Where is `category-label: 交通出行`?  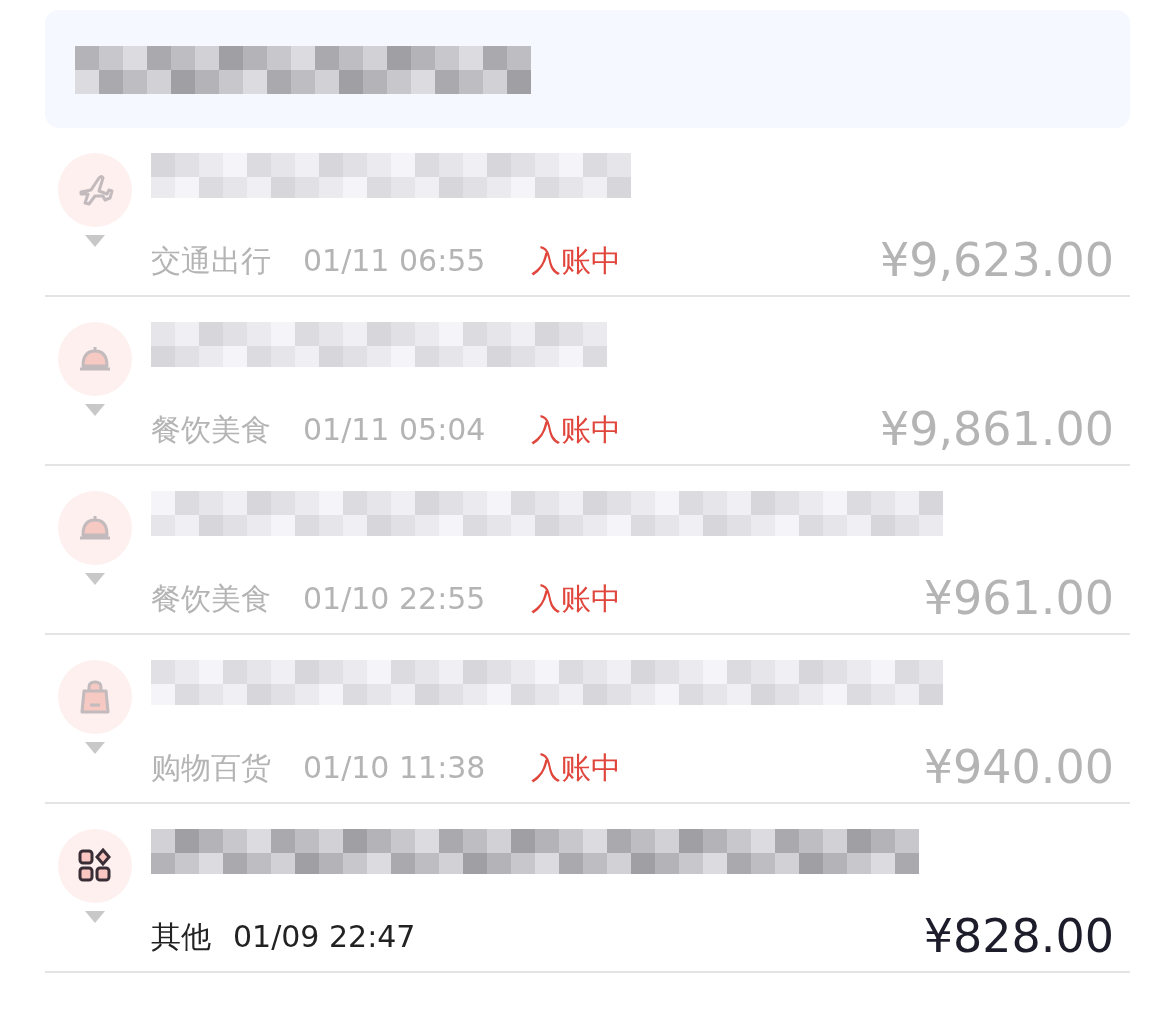 category-label: 交通出行 is located at coordinates (211, 261).